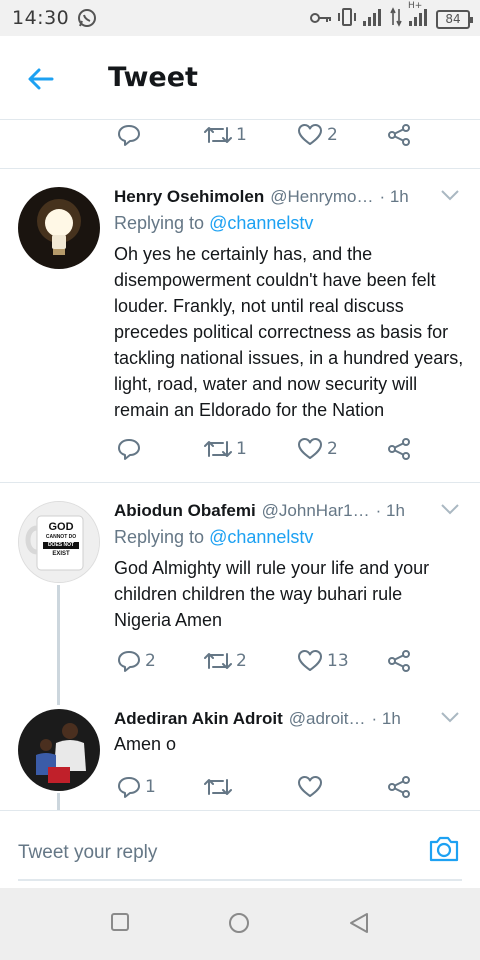 The height and width of the screenshot is (960, 480). Describe the element at coordinates (240, 792) in the screenshot. I see `tweet-actions: 1` at that location.